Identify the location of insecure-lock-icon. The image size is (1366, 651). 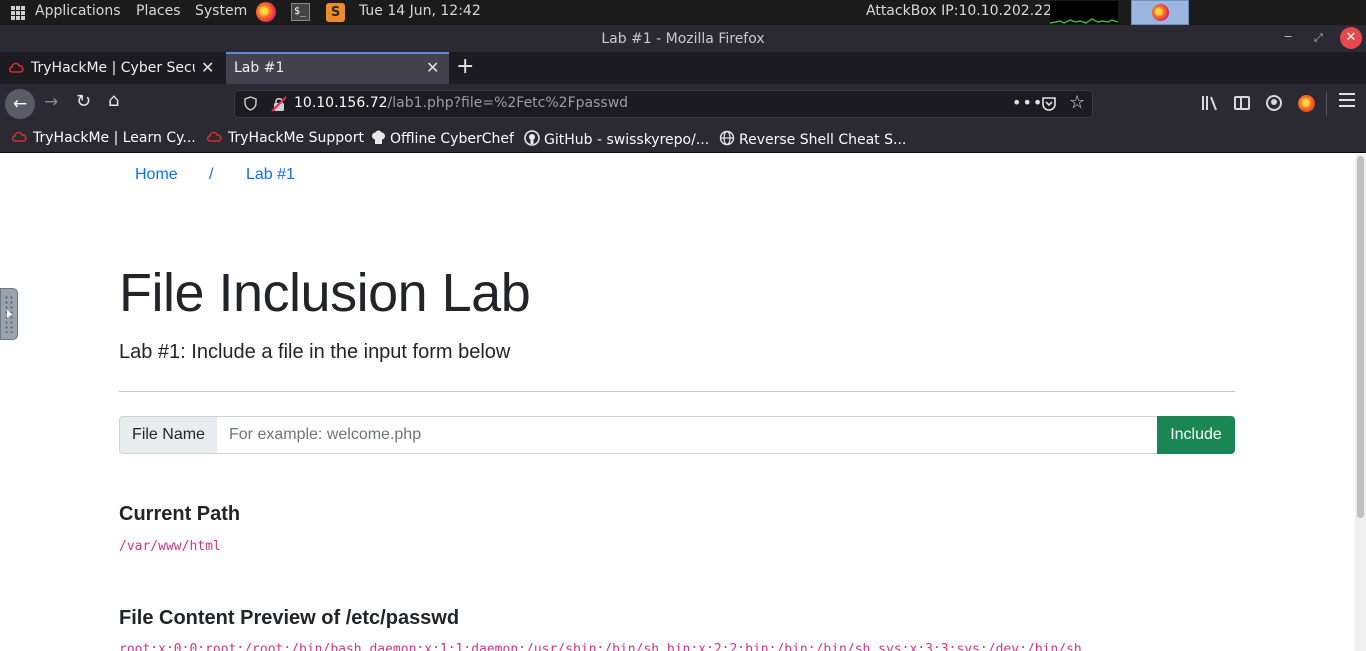
(279, 104).